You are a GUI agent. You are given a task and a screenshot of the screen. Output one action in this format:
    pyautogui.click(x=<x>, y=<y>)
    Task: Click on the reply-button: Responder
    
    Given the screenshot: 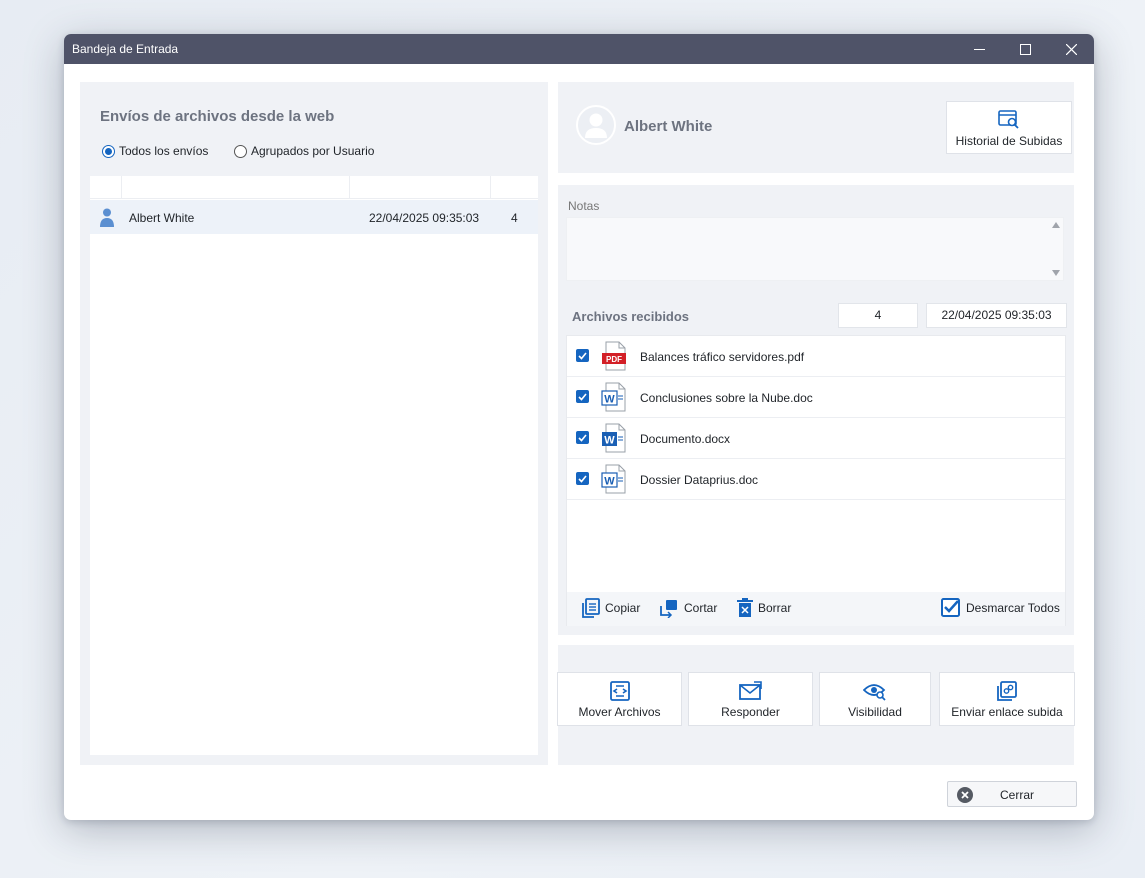 What is the action you would take?
    pyautogui.click(x=750, y=699)
    